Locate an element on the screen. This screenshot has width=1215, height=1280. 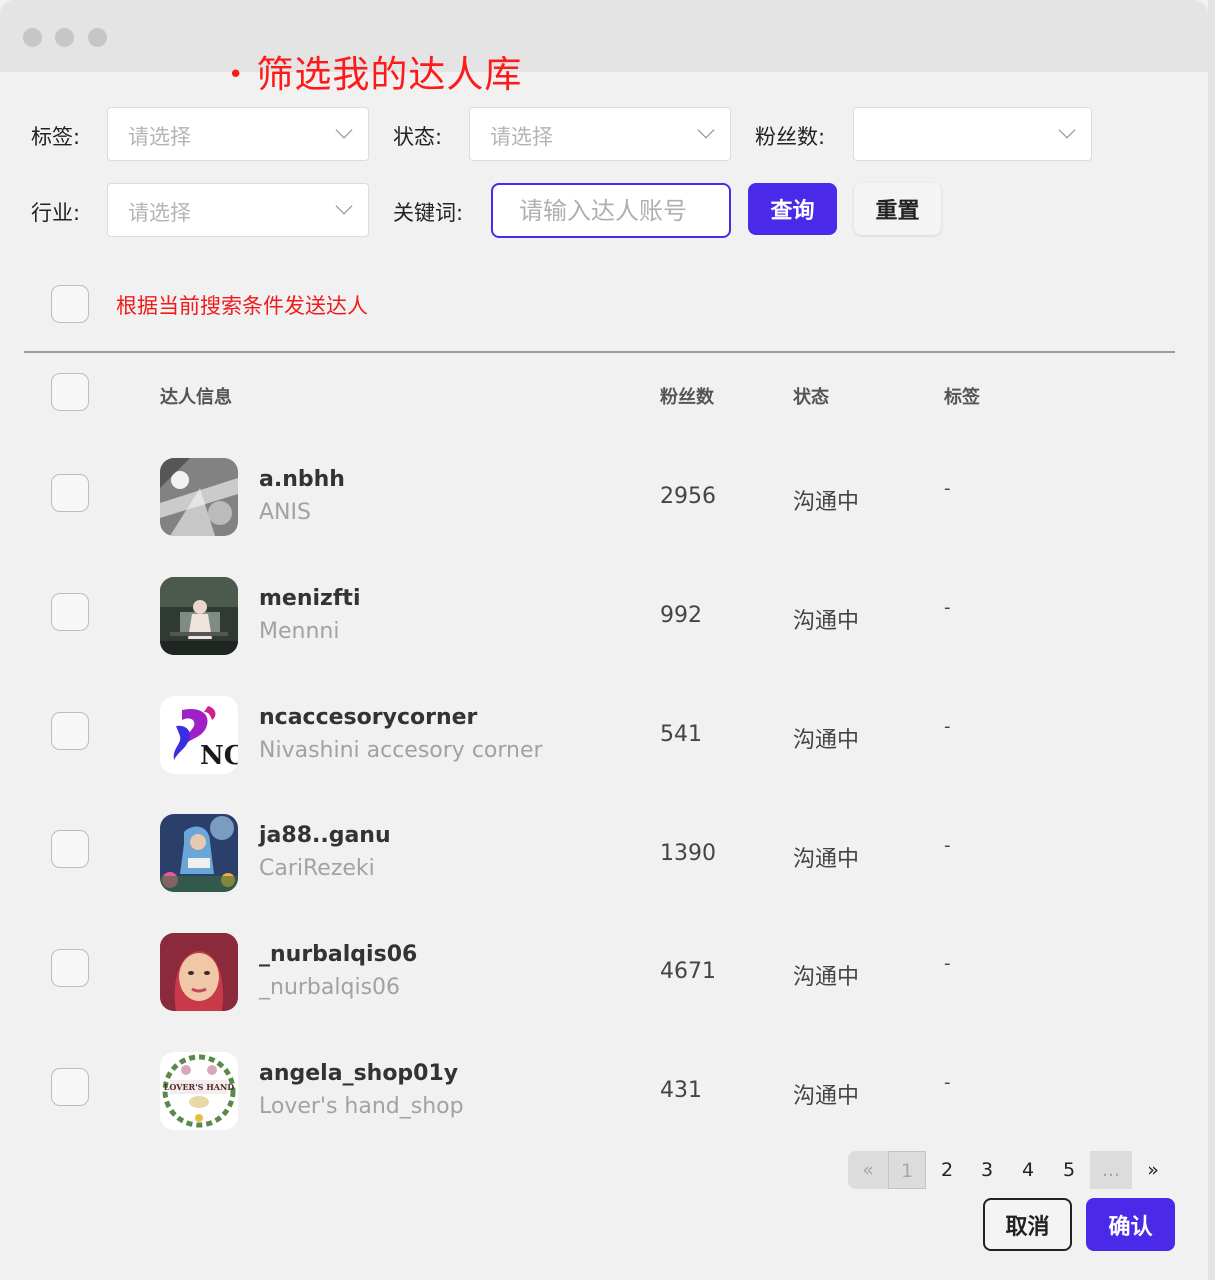
status-filter-label: 状态: is located at coordinates (418, 137).